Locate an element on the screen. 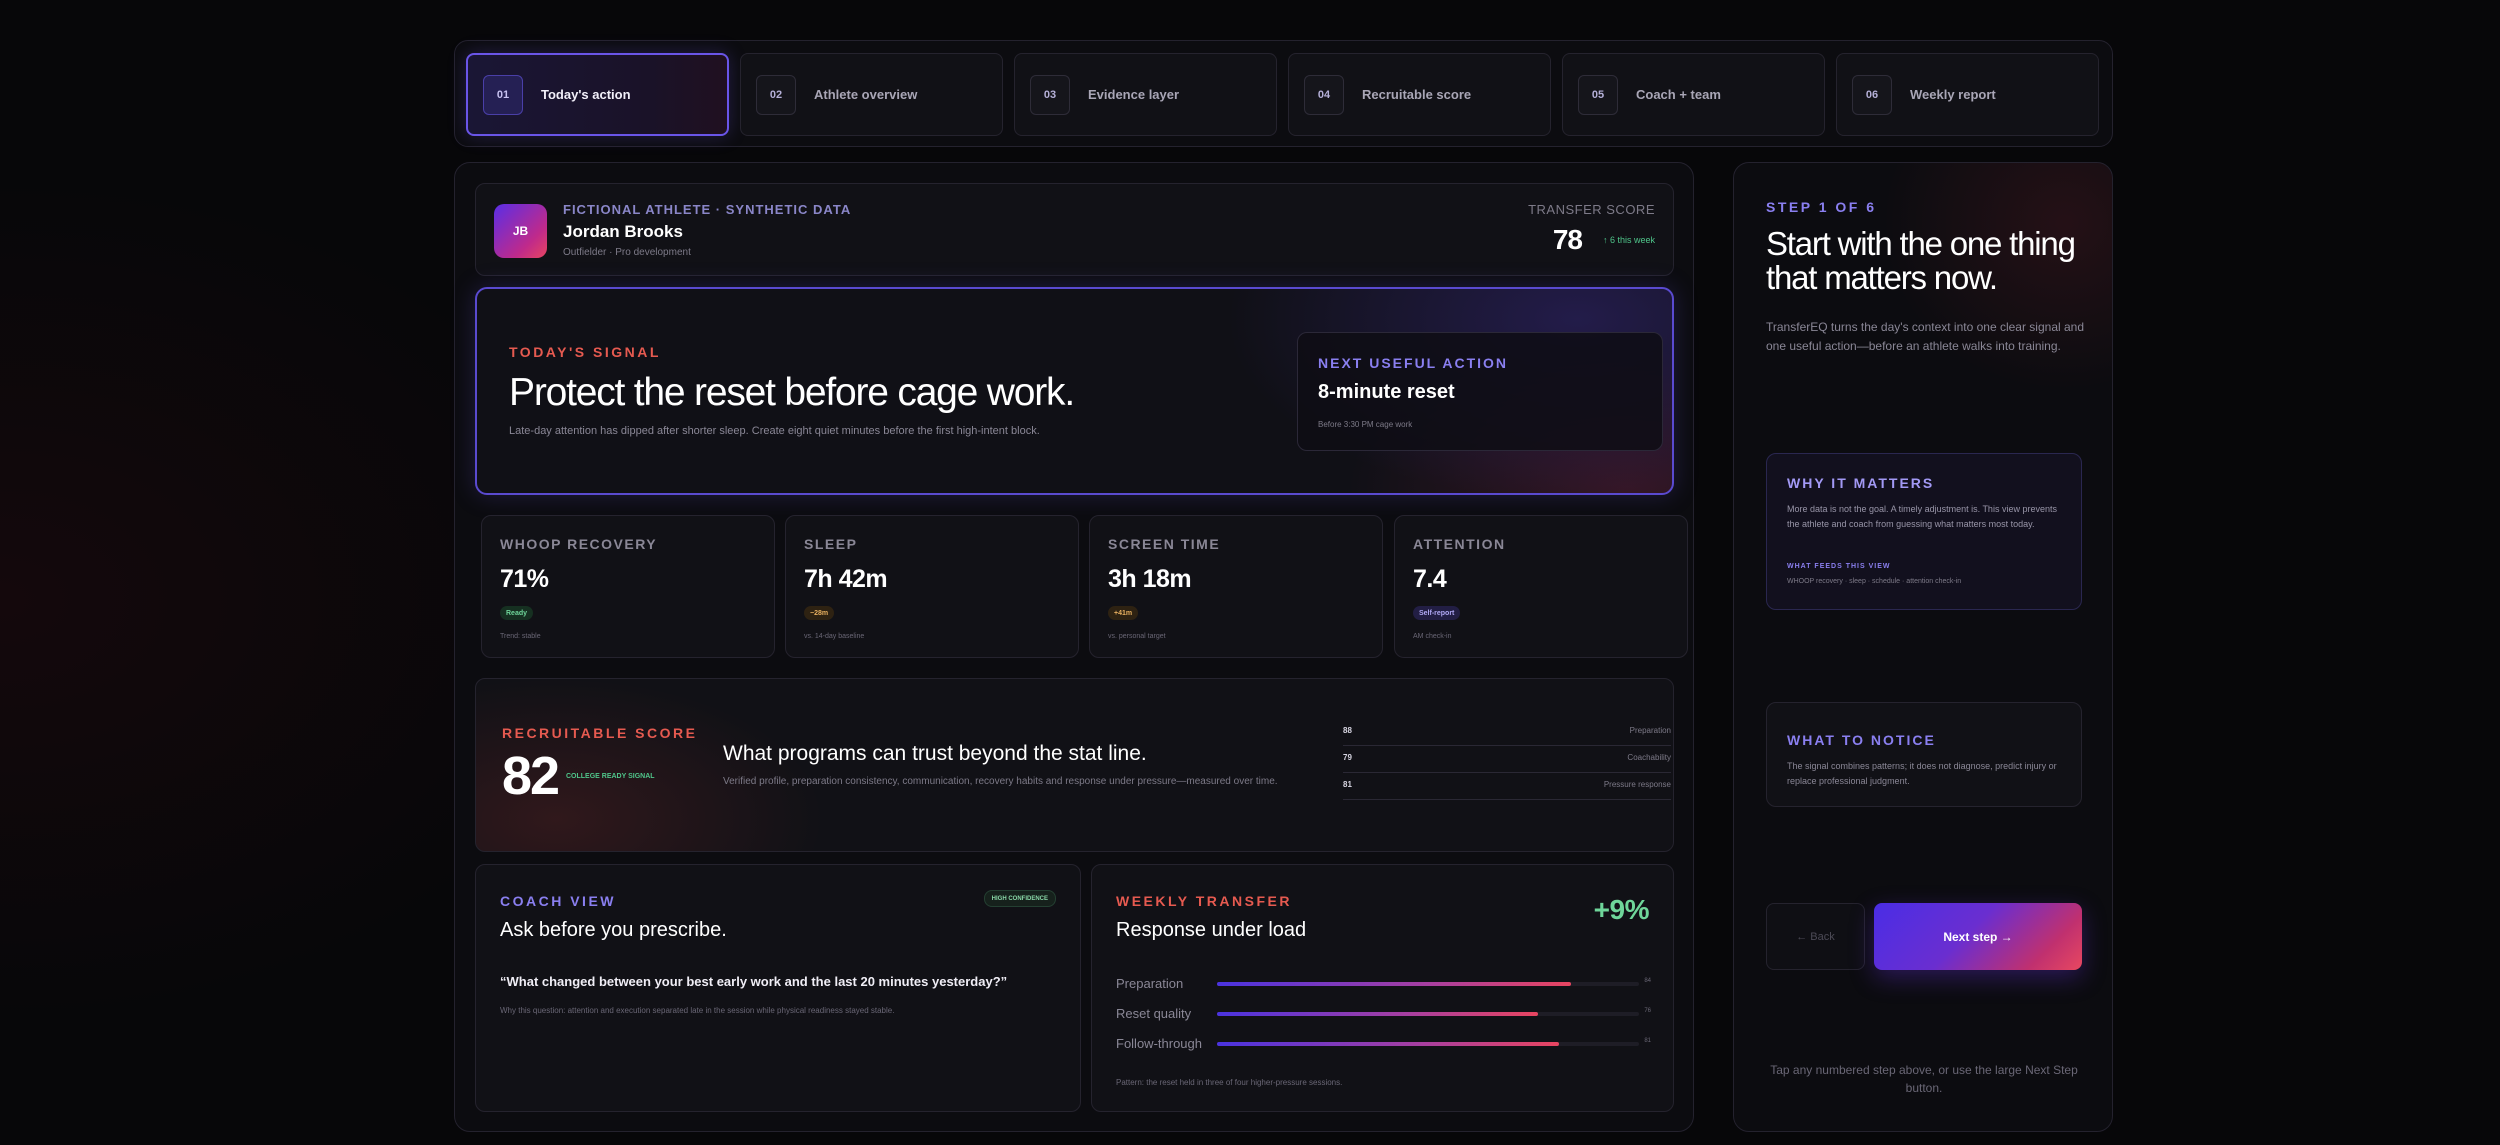 The width and height of the screenshot is (2500, 1145). athlete-tag: FICTIONAL ATHLETE · SYNTHETIC DATA is located at coordinates (707, 209).